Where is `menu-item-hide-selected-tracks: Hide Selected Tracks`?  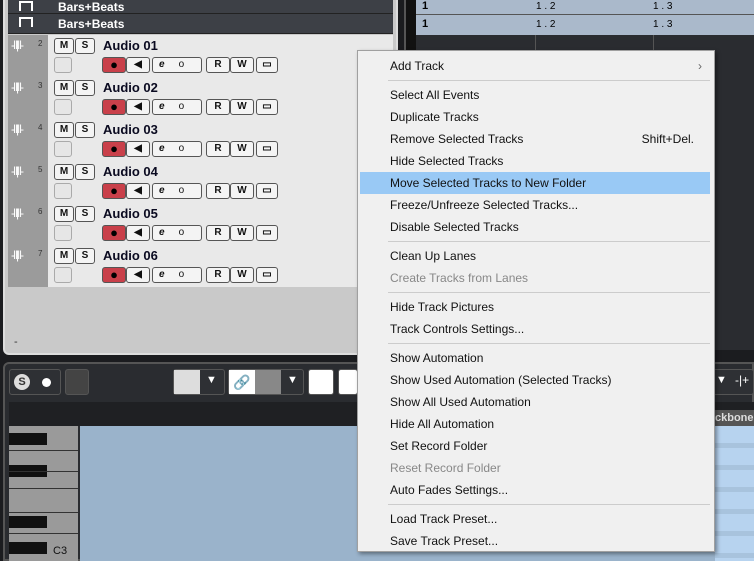
menu-item-hide-selected-tracks: Hide Selected Tracks is located at coordinates (535, 161).